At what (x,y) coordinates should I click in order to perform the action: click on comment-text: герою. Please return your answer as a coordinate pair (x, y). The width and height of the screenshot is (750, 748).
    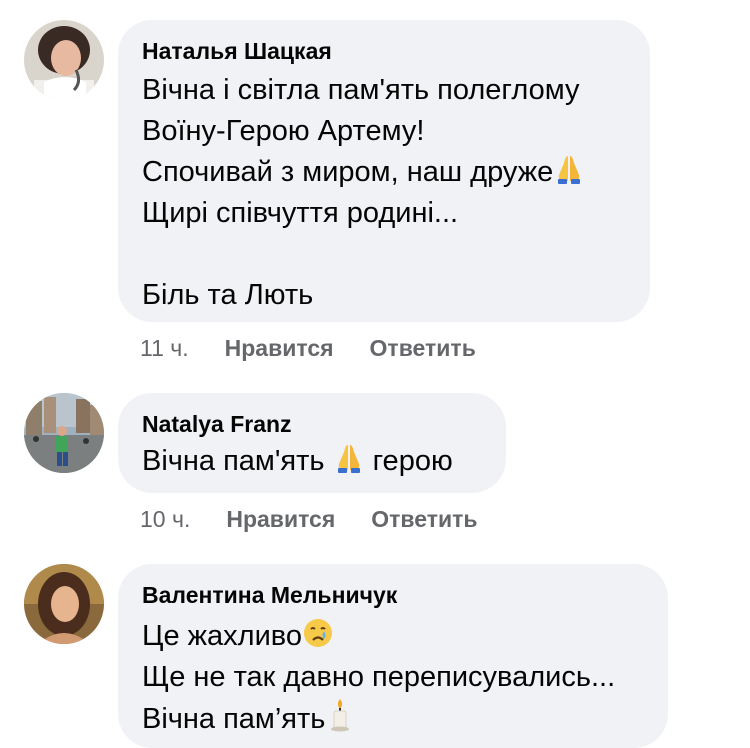
    Looking at the image, I should click on (408, 461).